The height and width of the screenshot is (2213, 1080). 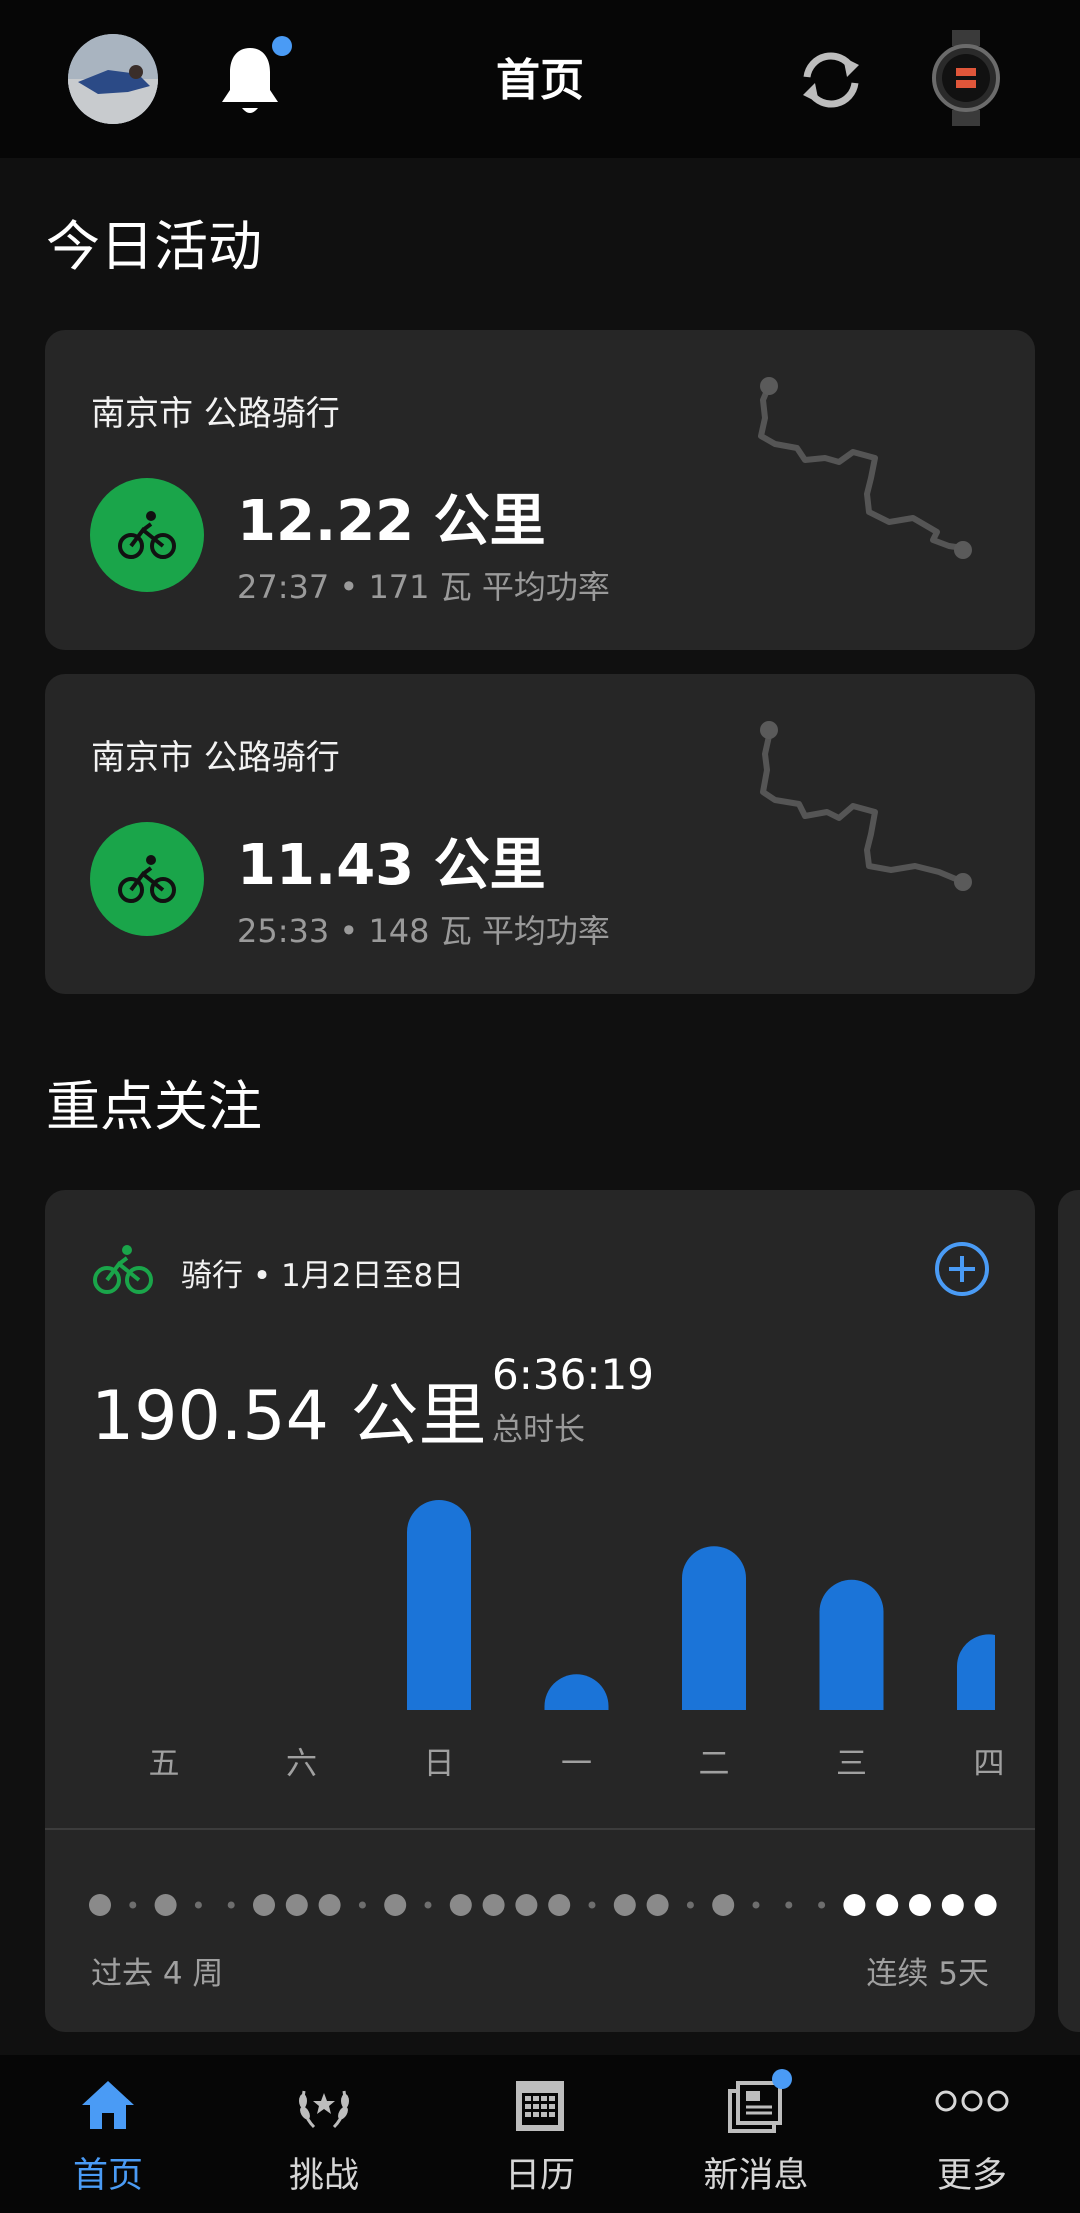 I want to click on nav-label: 挑战, so click(x=323, y=2176).